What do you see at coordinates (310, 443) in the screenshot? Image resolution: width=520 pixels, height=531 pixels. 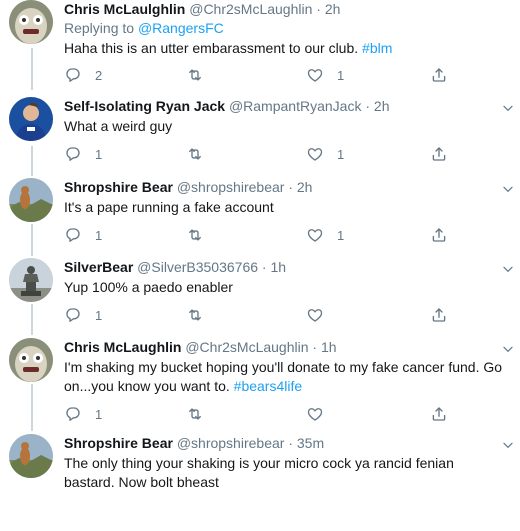 I see `timestamp: 35m` at bounding box center [310, 443].